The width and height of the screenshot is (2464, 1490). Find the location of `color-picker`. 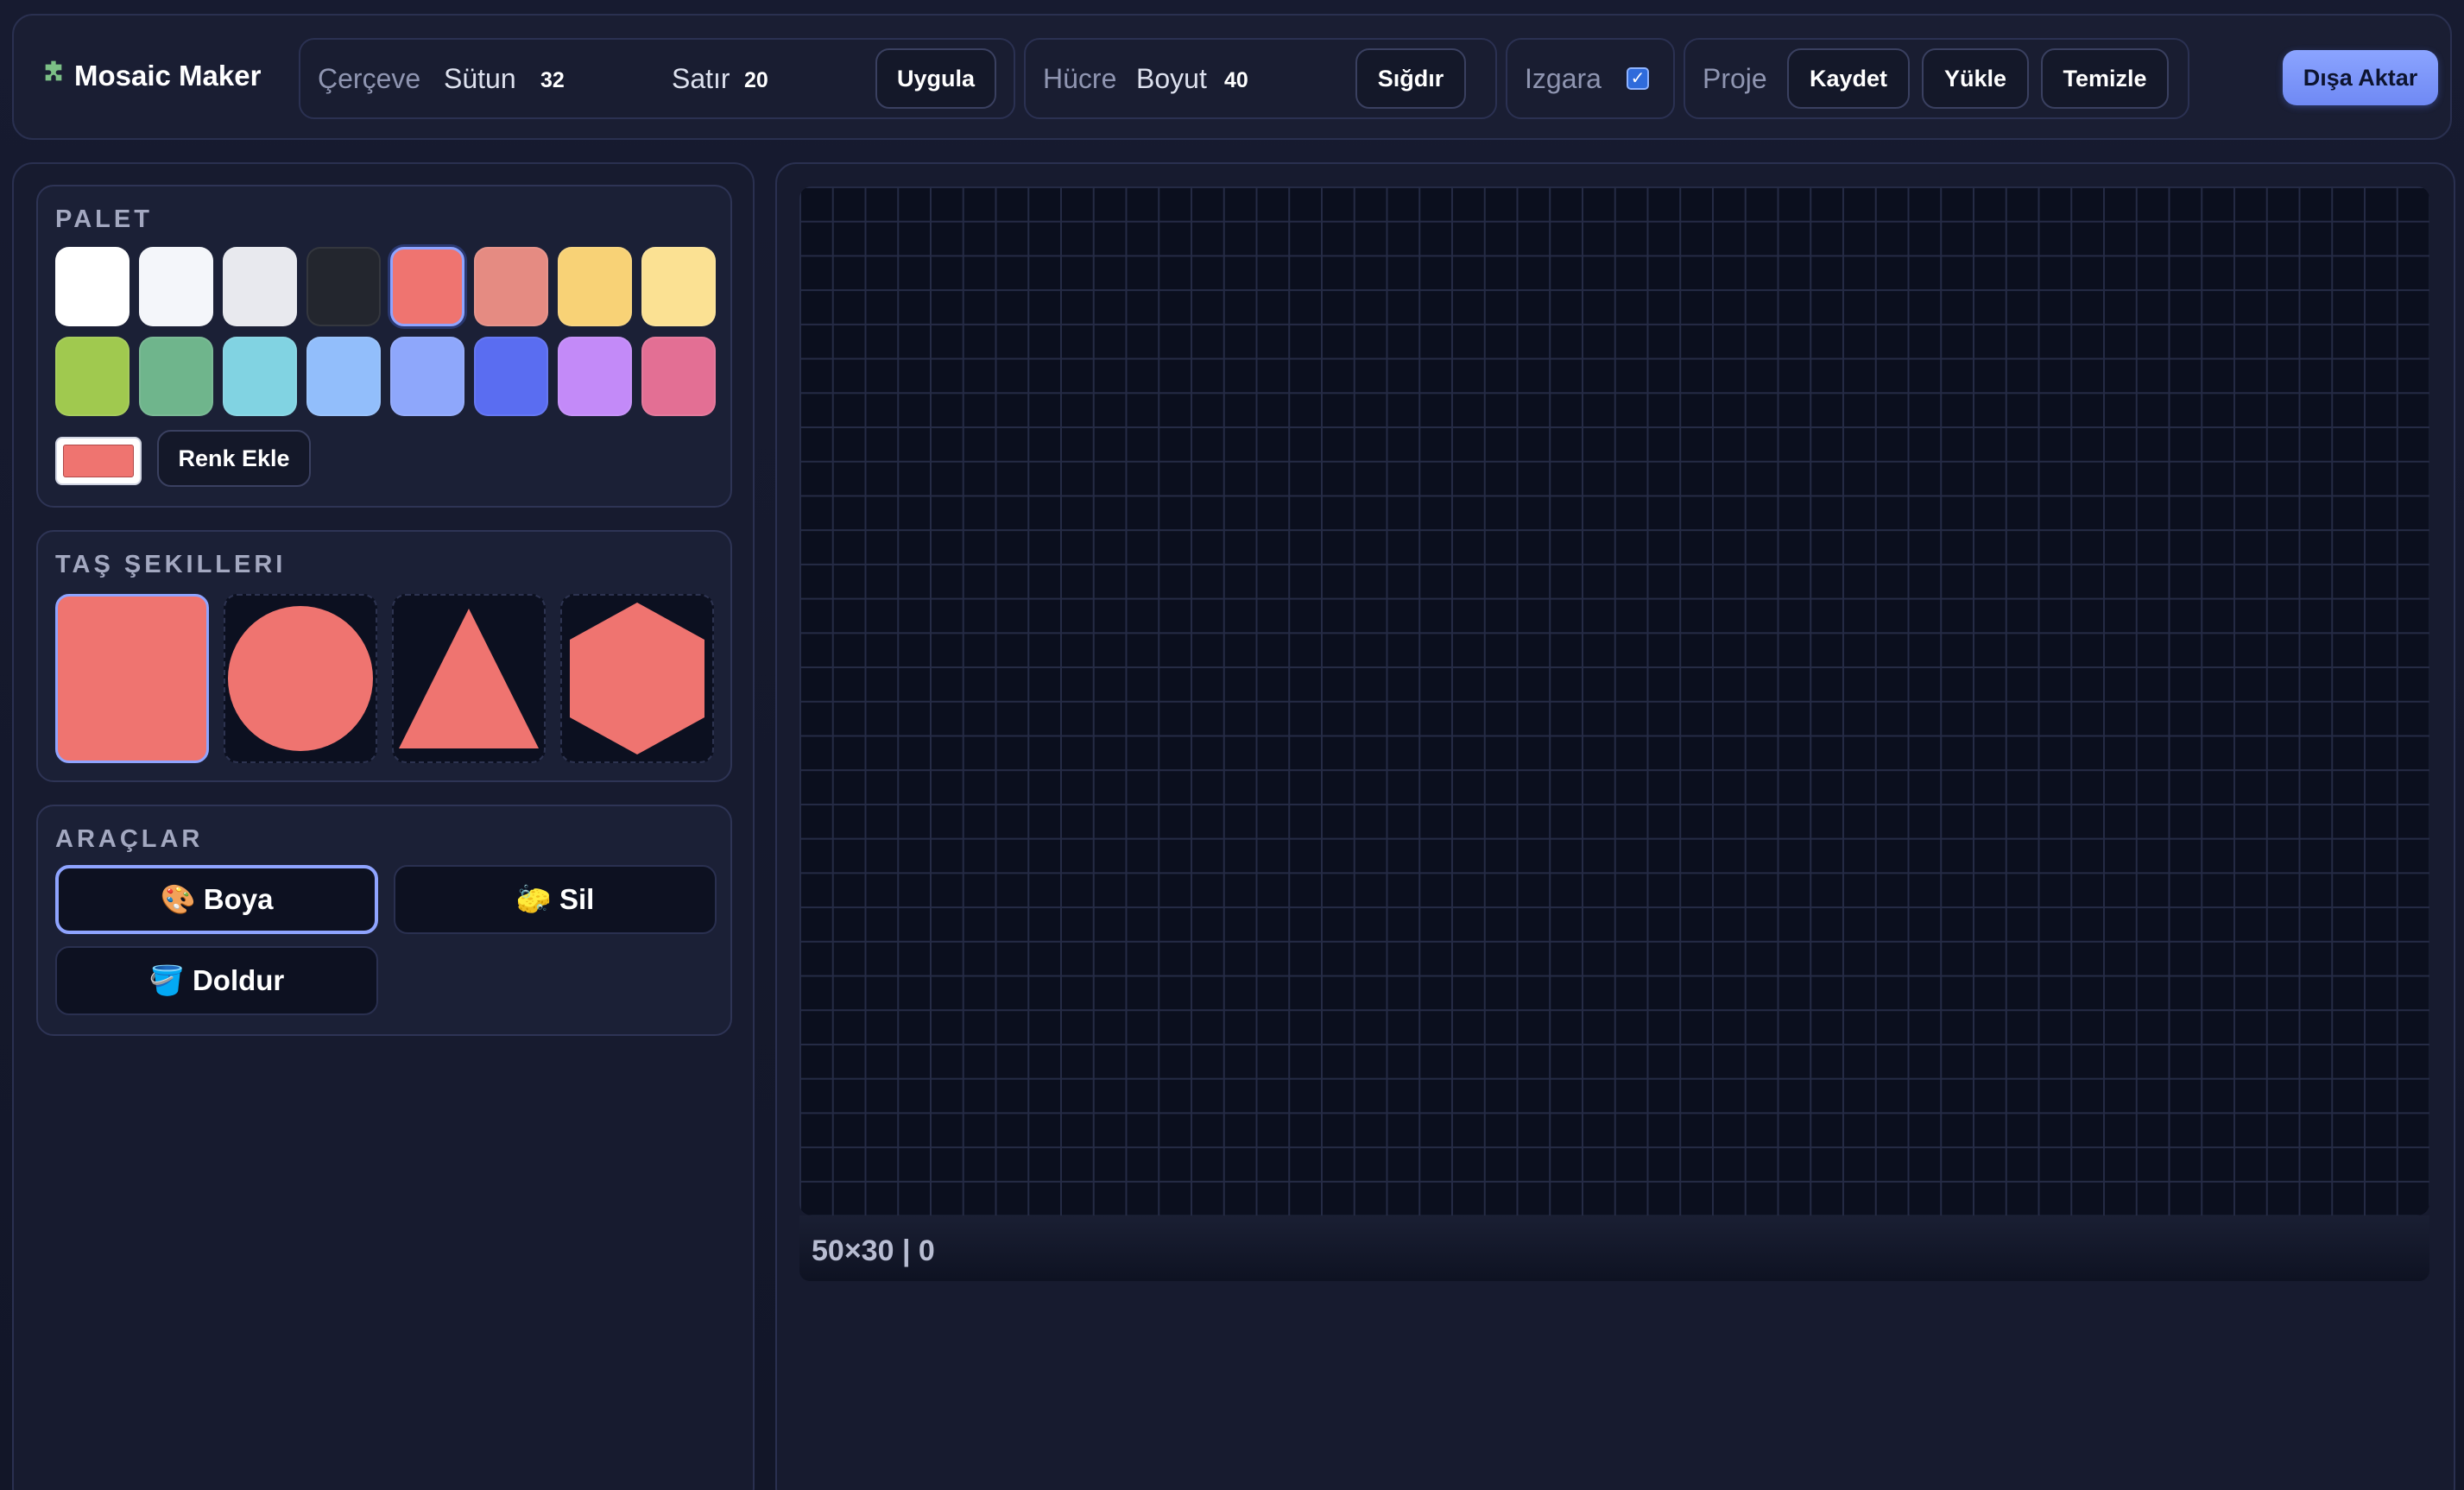

color-picker is located at coordinates (98, 461).